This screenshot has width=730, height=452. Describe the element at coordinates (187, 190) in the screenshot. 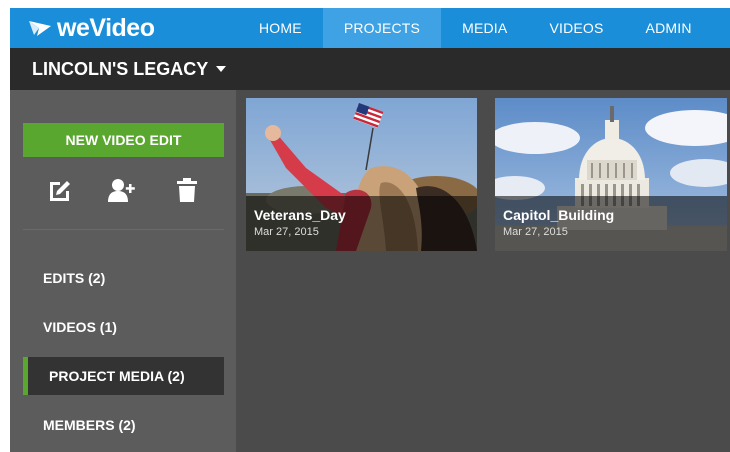

I see `trash-icon` at that location.